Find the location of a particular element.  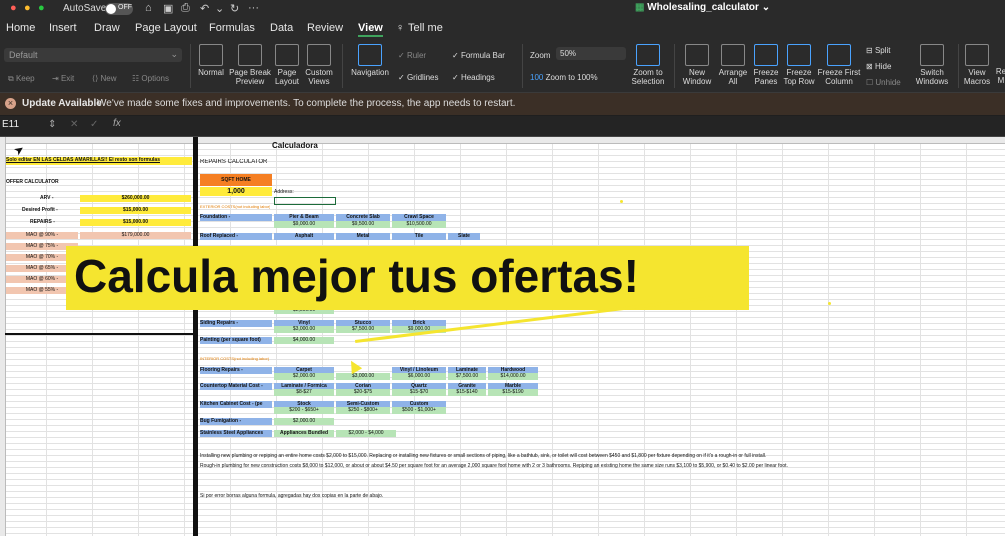

menu-insert: Insert is located at coordinates (63, 28).